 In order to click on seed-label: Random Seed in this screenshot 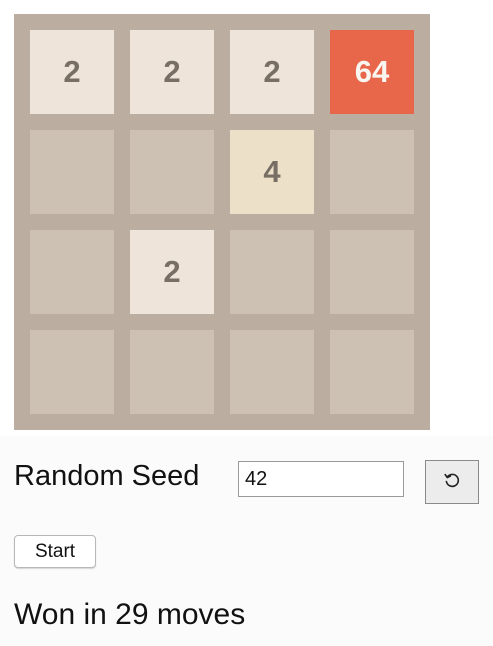, I will do `click(107, 476)`.